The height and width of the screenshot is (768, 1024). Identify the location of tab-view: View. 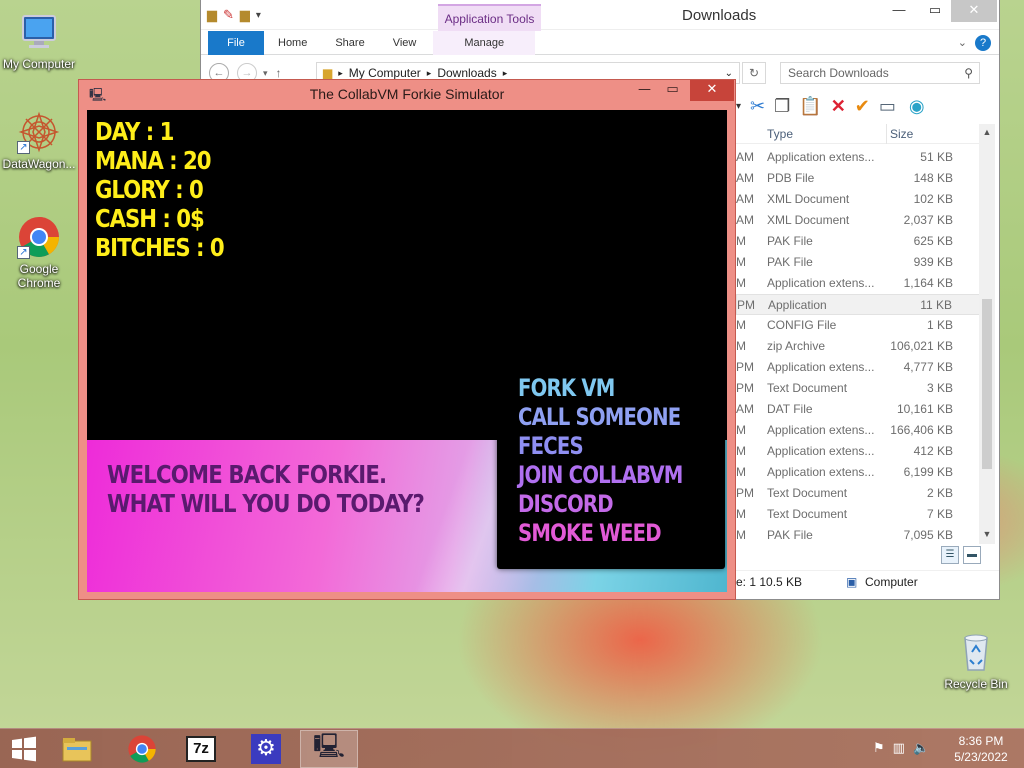
(405, 43).